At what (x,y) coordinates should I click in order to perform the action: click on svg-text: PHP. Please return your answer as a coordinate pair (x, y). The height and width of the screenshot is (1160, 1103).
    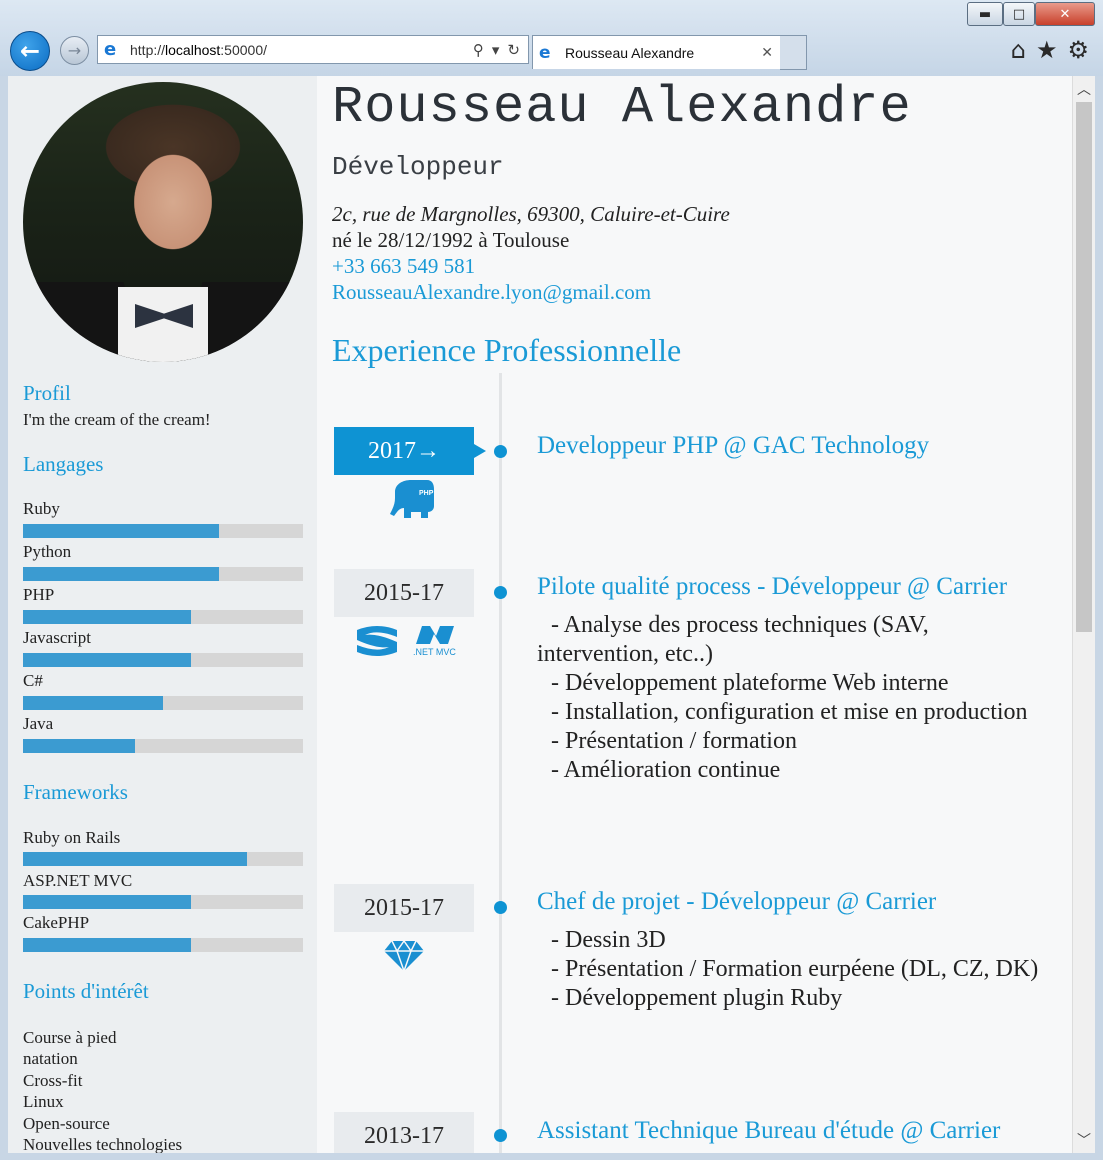
    Looking at the image, I should click on (426, 493).